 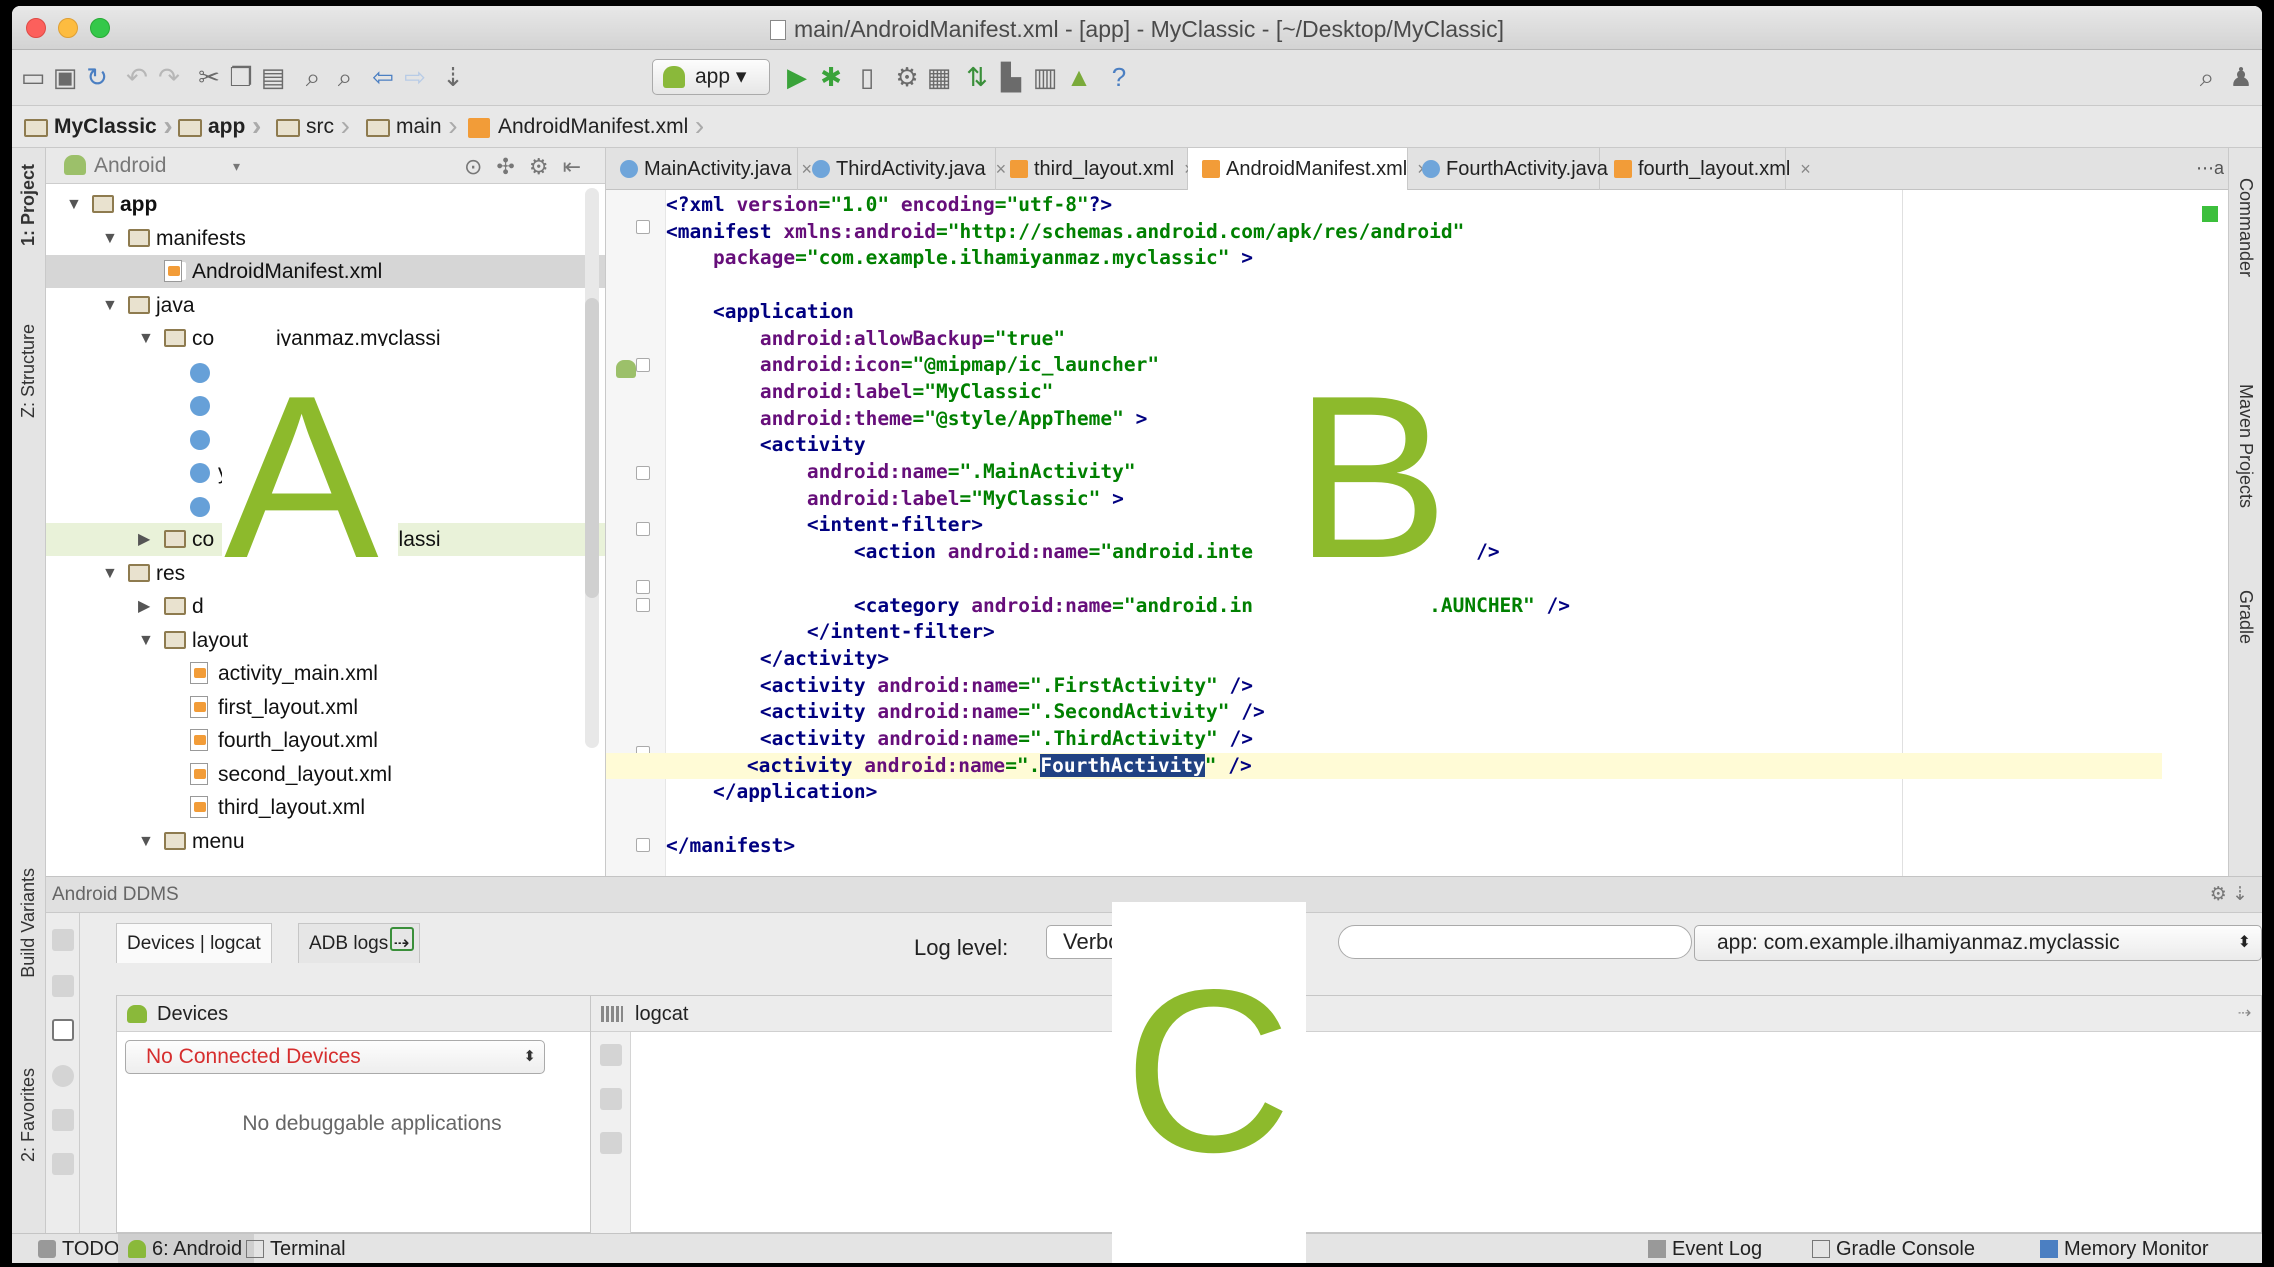 What do you see at coordinates (480, 166) in the screenshot?
I see `sync-scroll-icon: ⊙` at bounding box center [480, 166].